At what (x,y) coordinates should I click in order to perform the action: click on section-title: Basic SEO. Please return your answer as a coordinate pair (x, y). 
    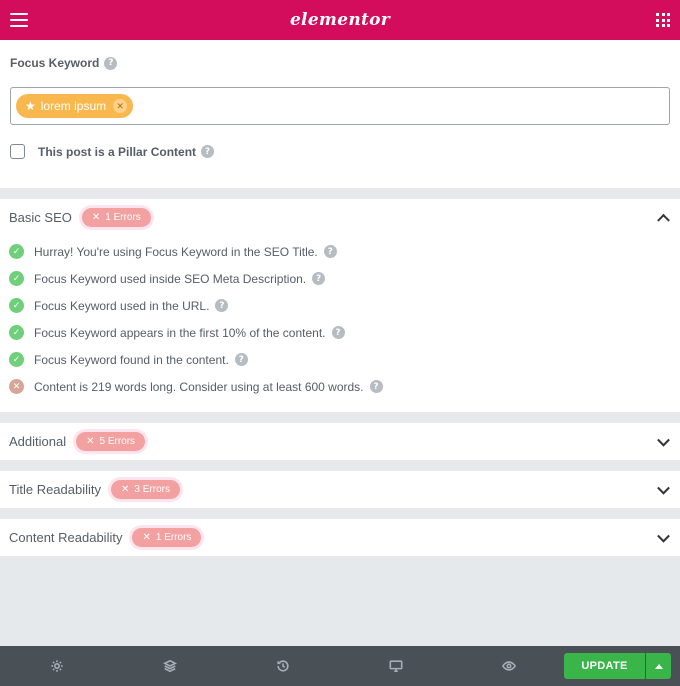
    Looking at the image, I should click on (40, 217).